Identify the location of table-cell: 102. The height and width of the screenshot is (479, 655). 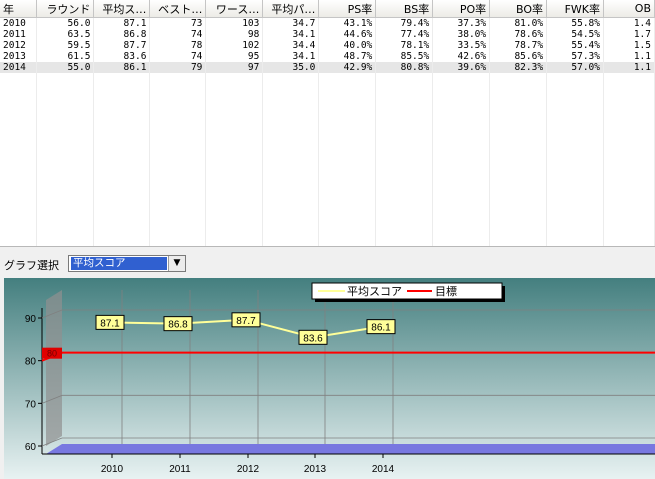
(234, 45).